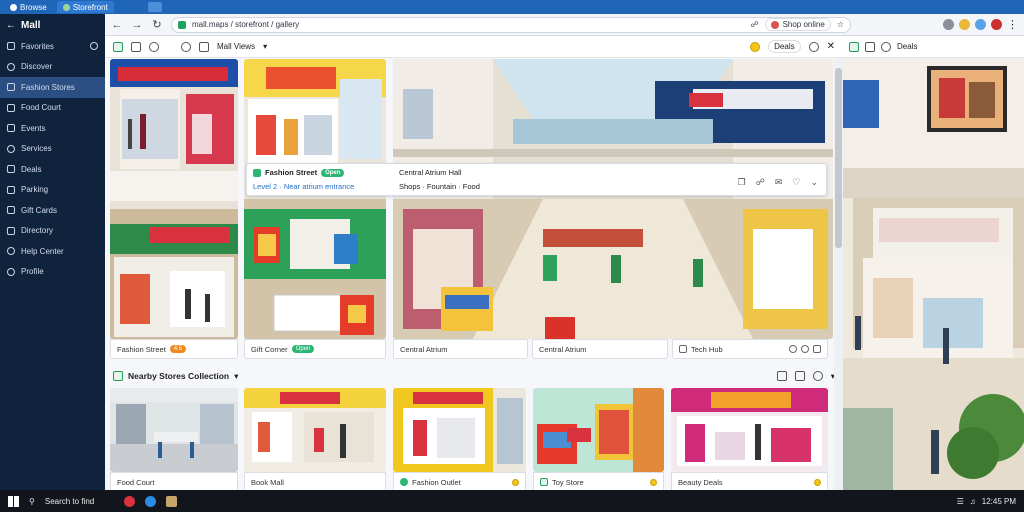  I want to click on taskbar: ⚲ Search to find ☰ ♫ 12:45 PM, so click(512, 501).